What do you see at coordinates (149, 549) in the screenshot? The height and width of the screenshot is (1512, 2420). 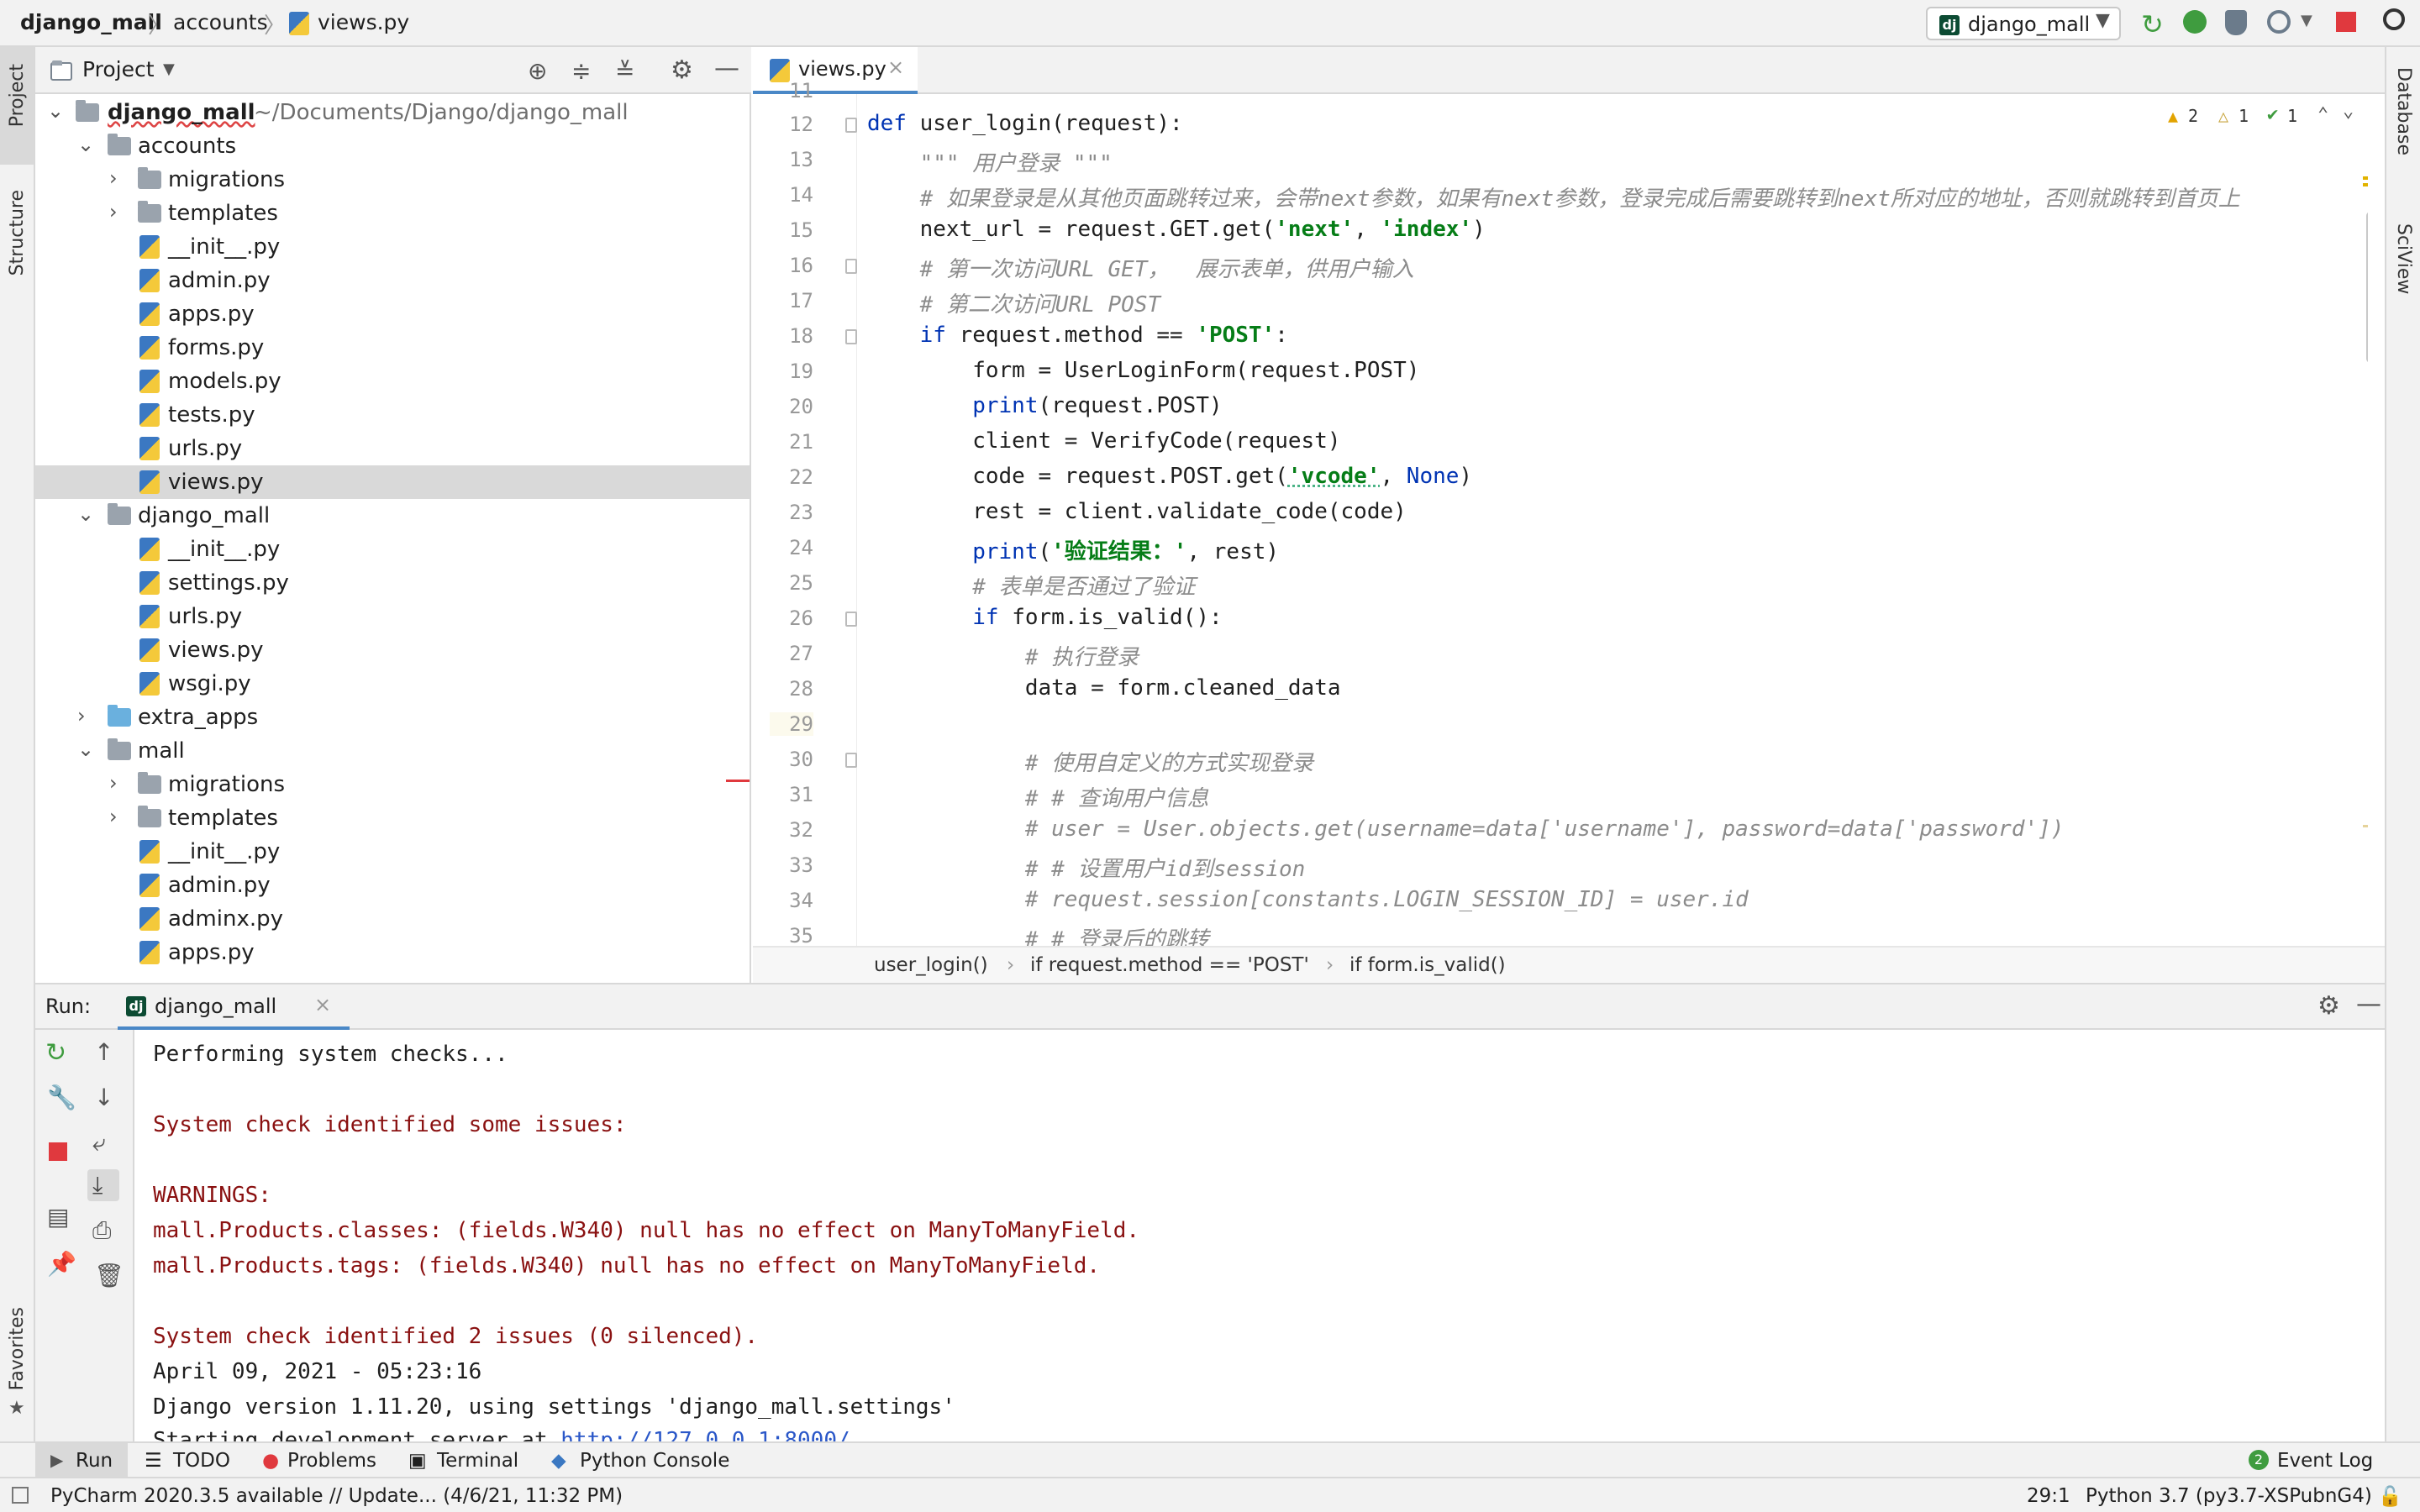 I see `python-file-icon` at bounding box center [149, 549].